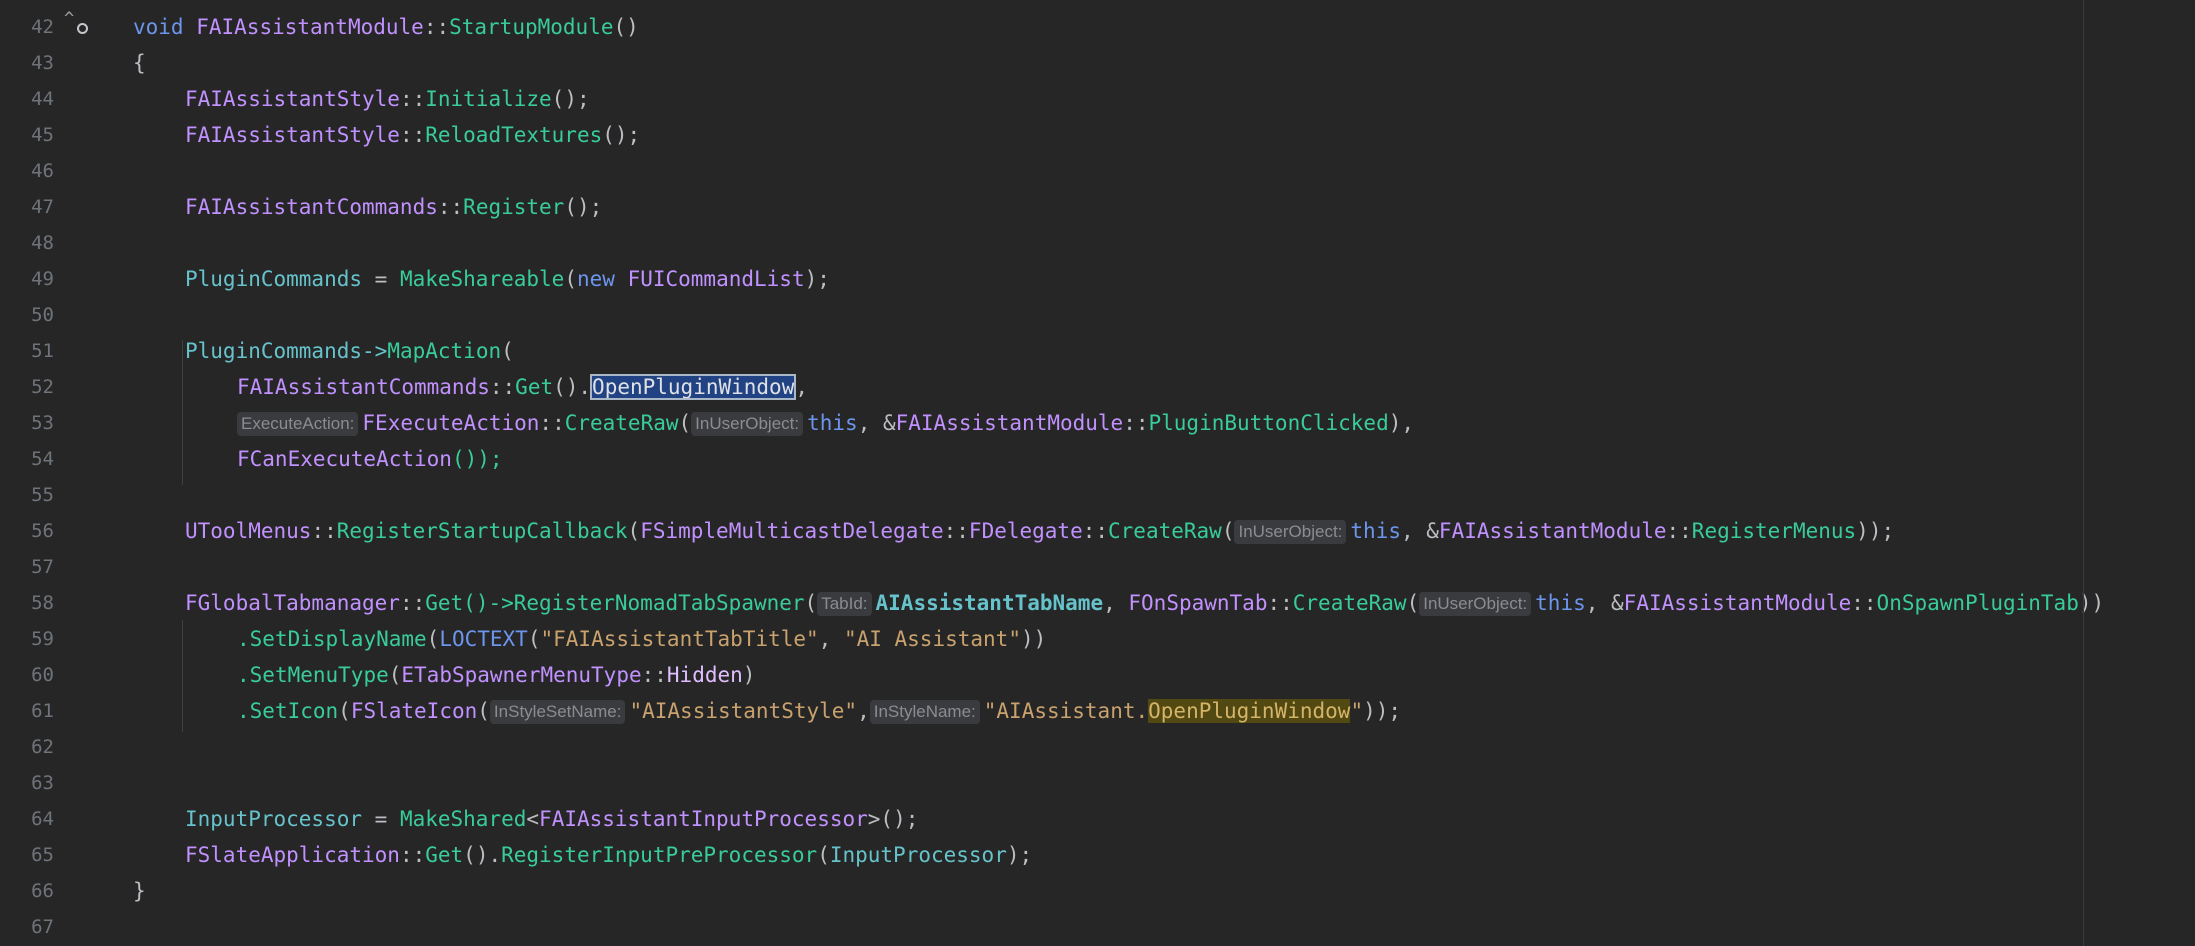  Describe the element at coordinates (27, 171) in the screenshot. I see `line-number: 46` at that location.